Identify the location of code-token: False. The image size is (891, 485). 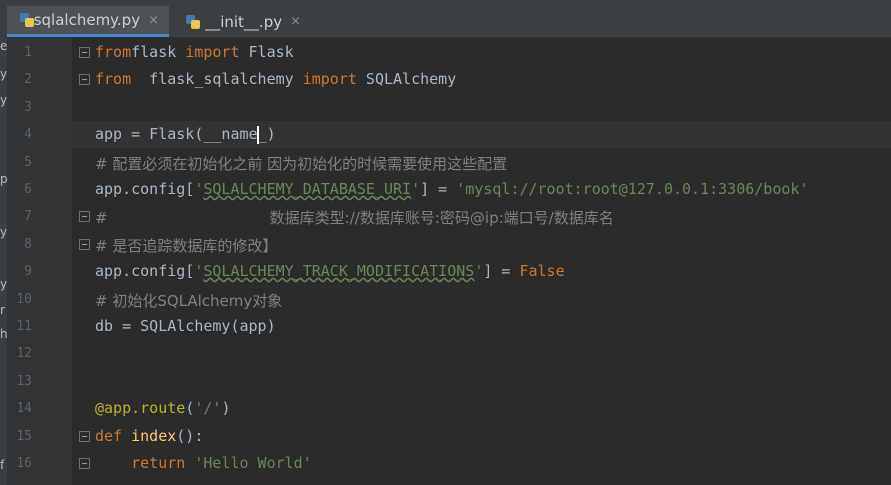
(542, 271).